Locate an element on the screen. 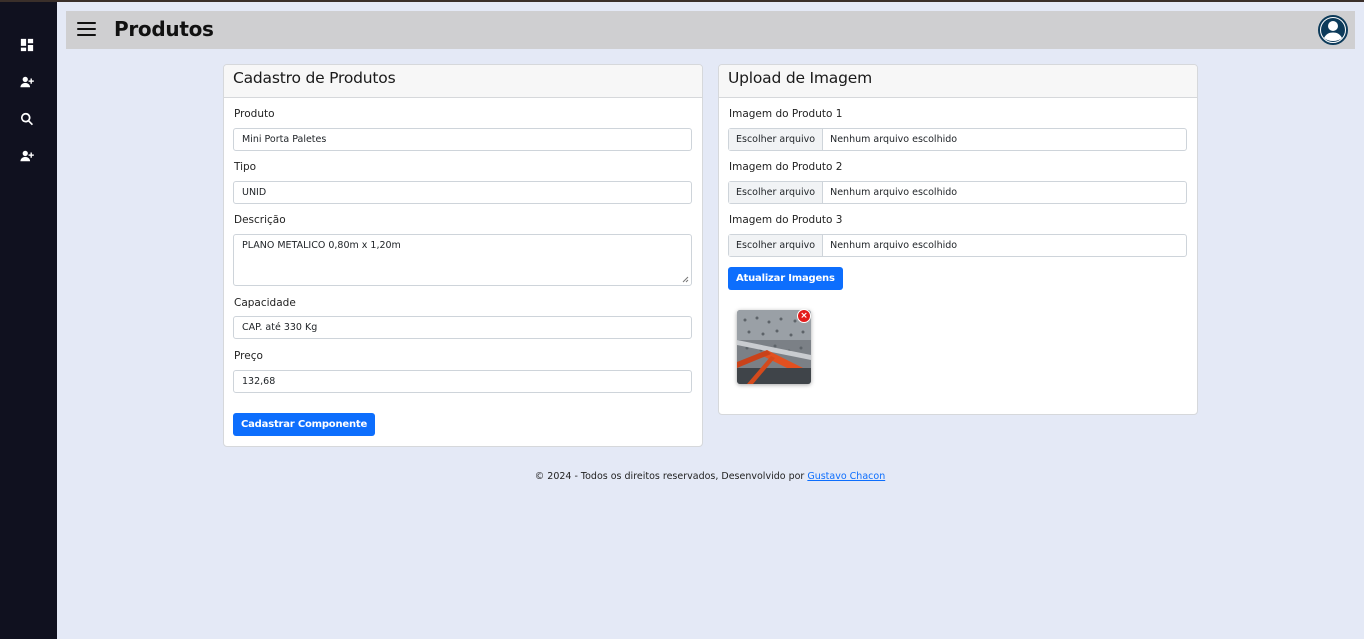  resize-grip-icon is located at coordinates (685, 279).